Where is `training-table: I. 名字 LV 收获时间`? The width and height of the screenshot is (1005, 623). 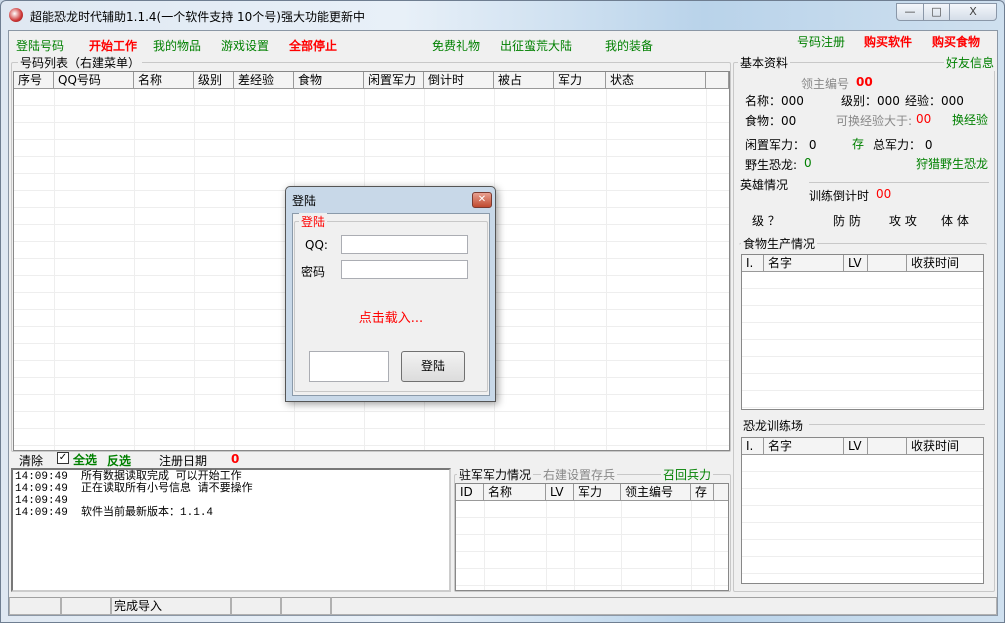 training-table: I. 名字 LV 收获时间 is located at coordinates (862, 510).